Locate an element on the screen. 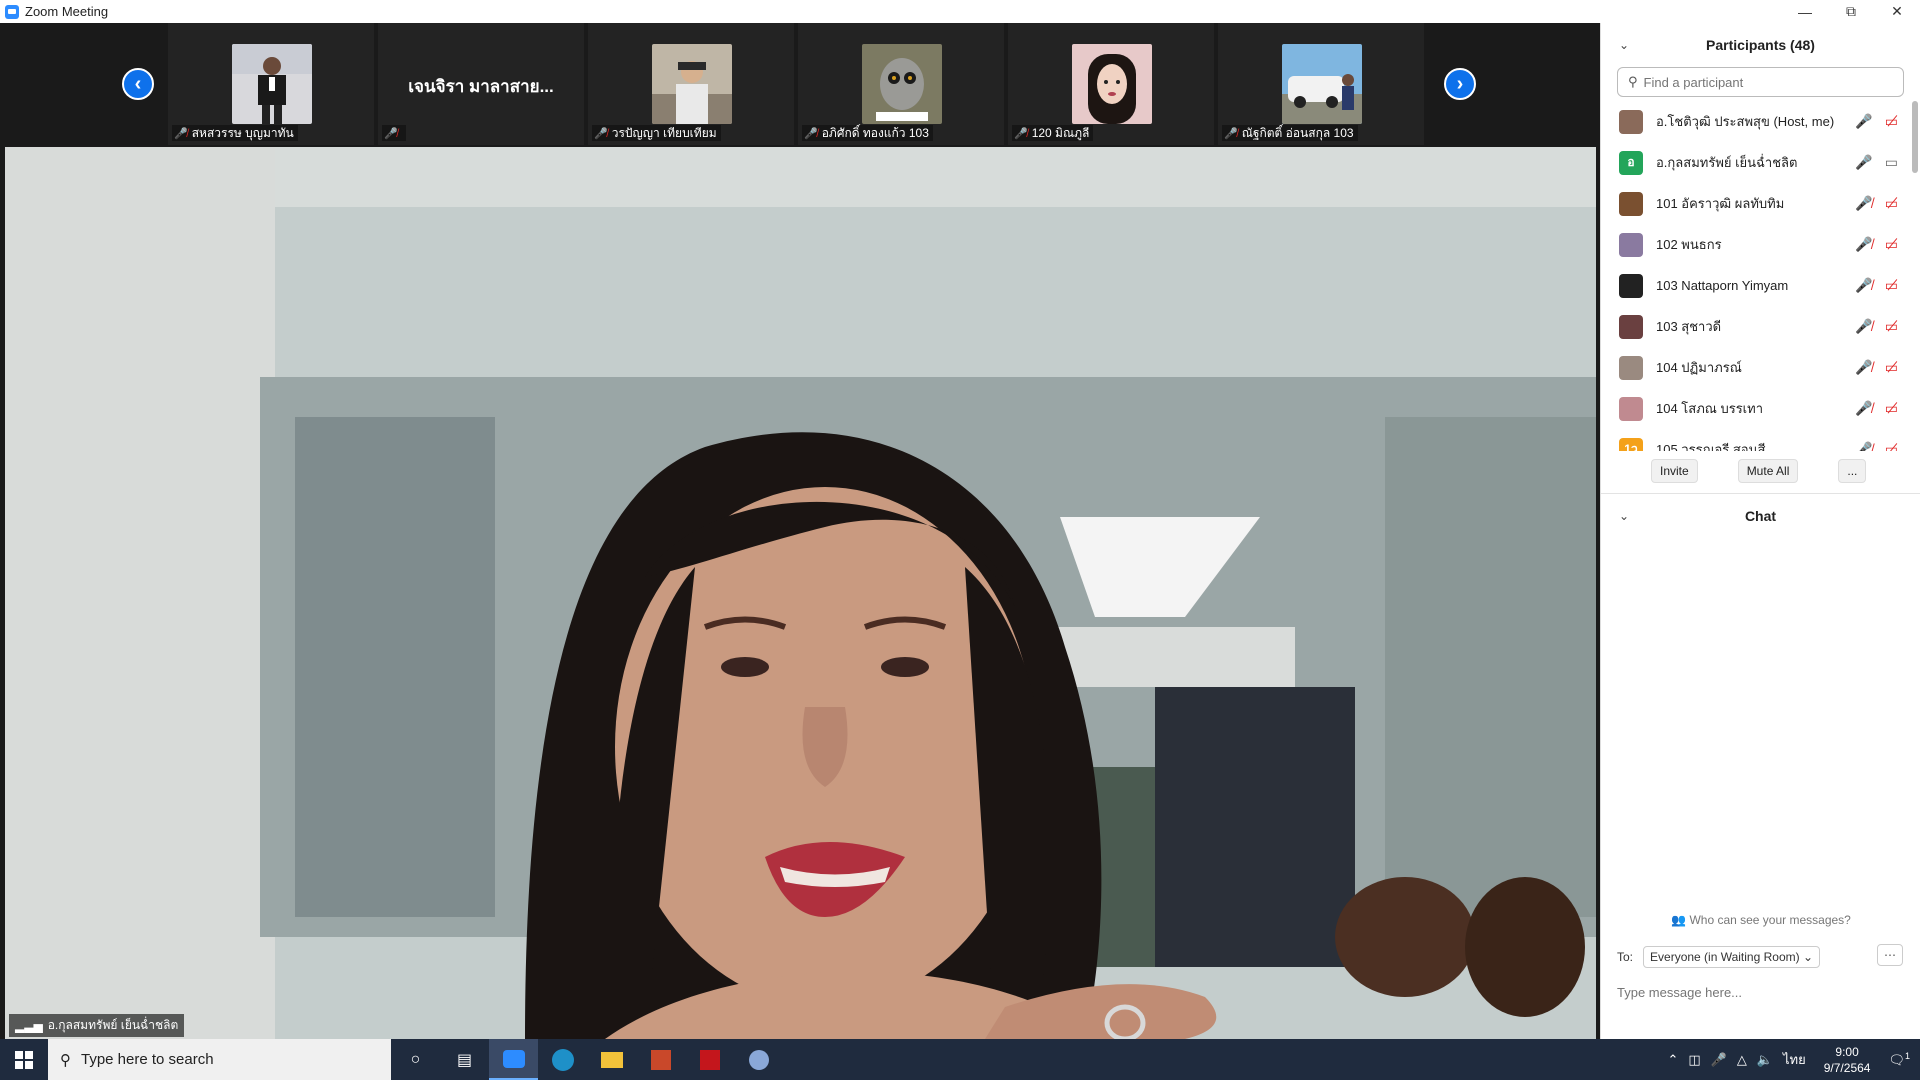 This screenshot has width=1920, height=1080. participant-status-icons: 🎤̸ ▭̸ is located at coordinates (1876, 367).